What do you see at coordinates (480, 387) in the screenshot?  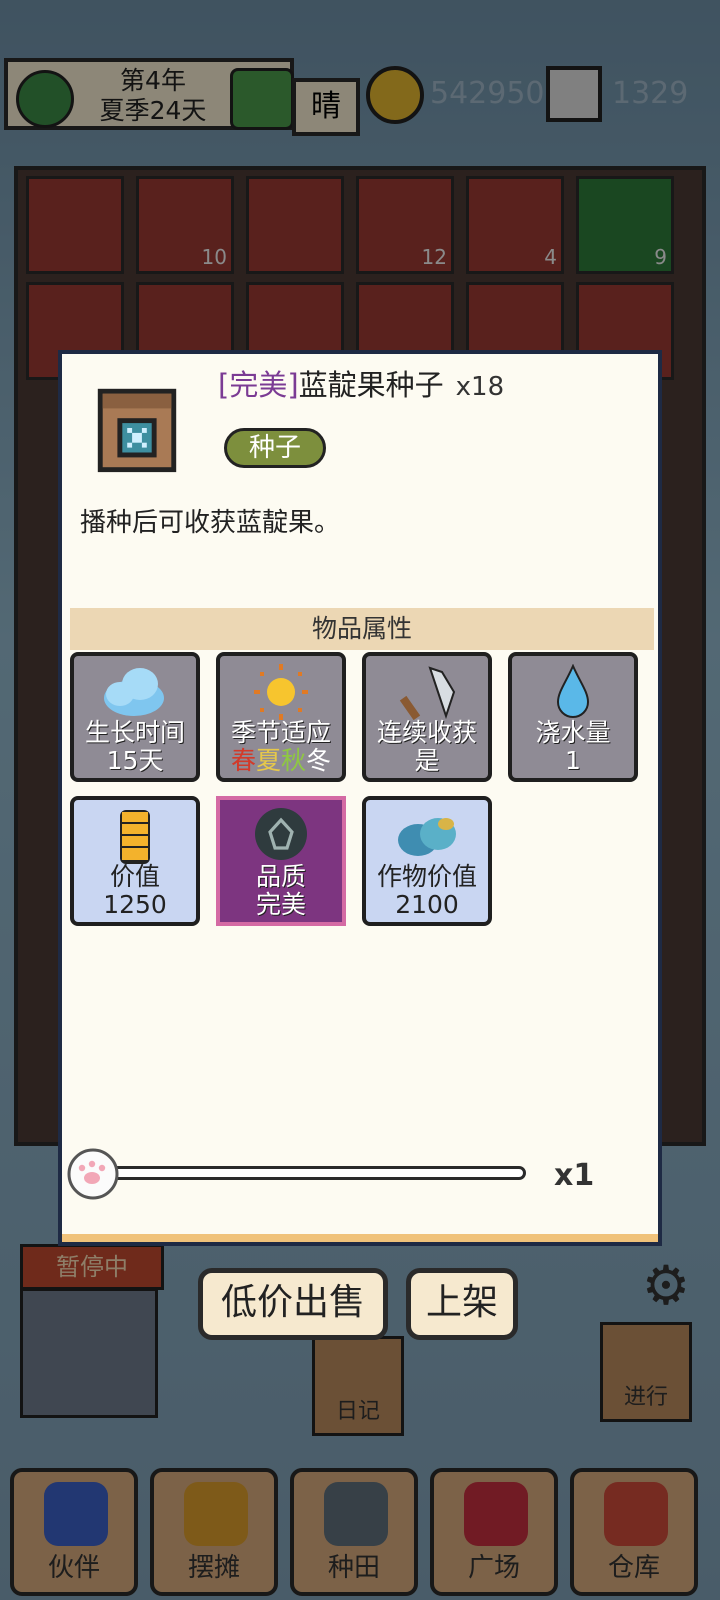 I see `item-count: x18` at bounding box center [480, 387].